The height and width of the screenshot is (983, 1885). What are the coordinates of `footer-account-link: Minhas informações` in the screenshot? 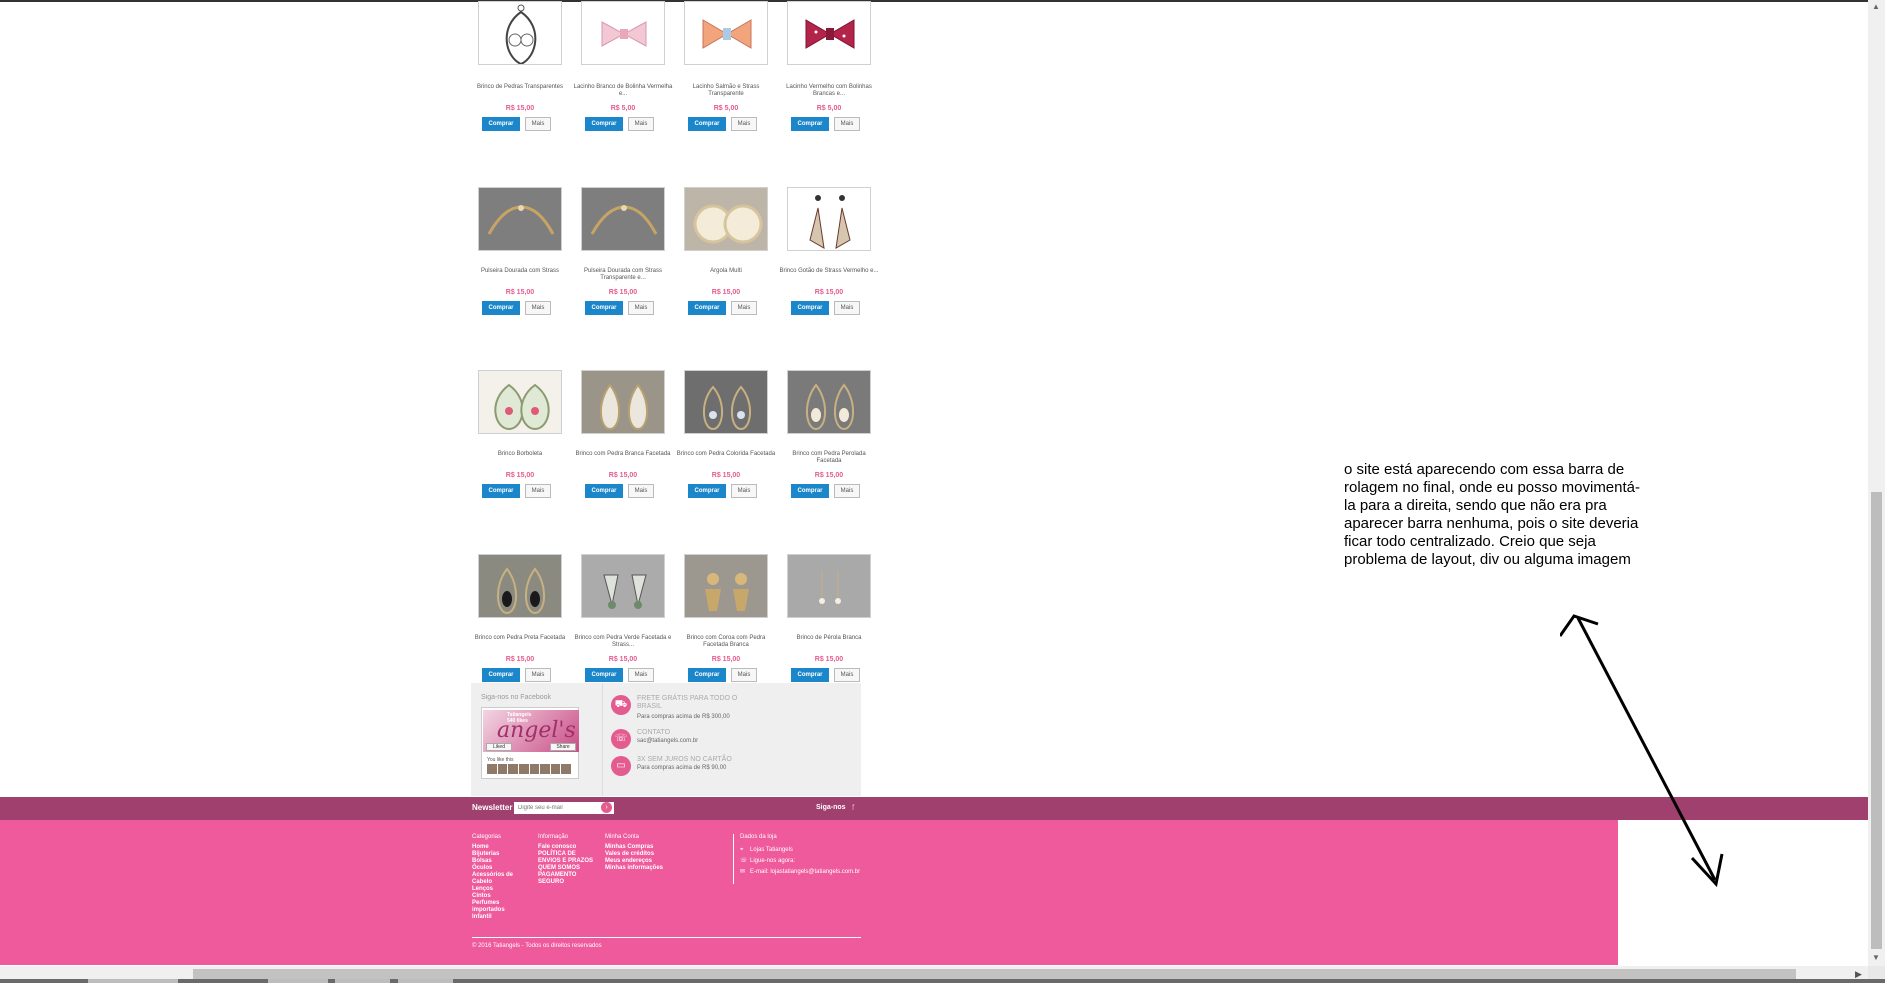 It's located at (635, 868).